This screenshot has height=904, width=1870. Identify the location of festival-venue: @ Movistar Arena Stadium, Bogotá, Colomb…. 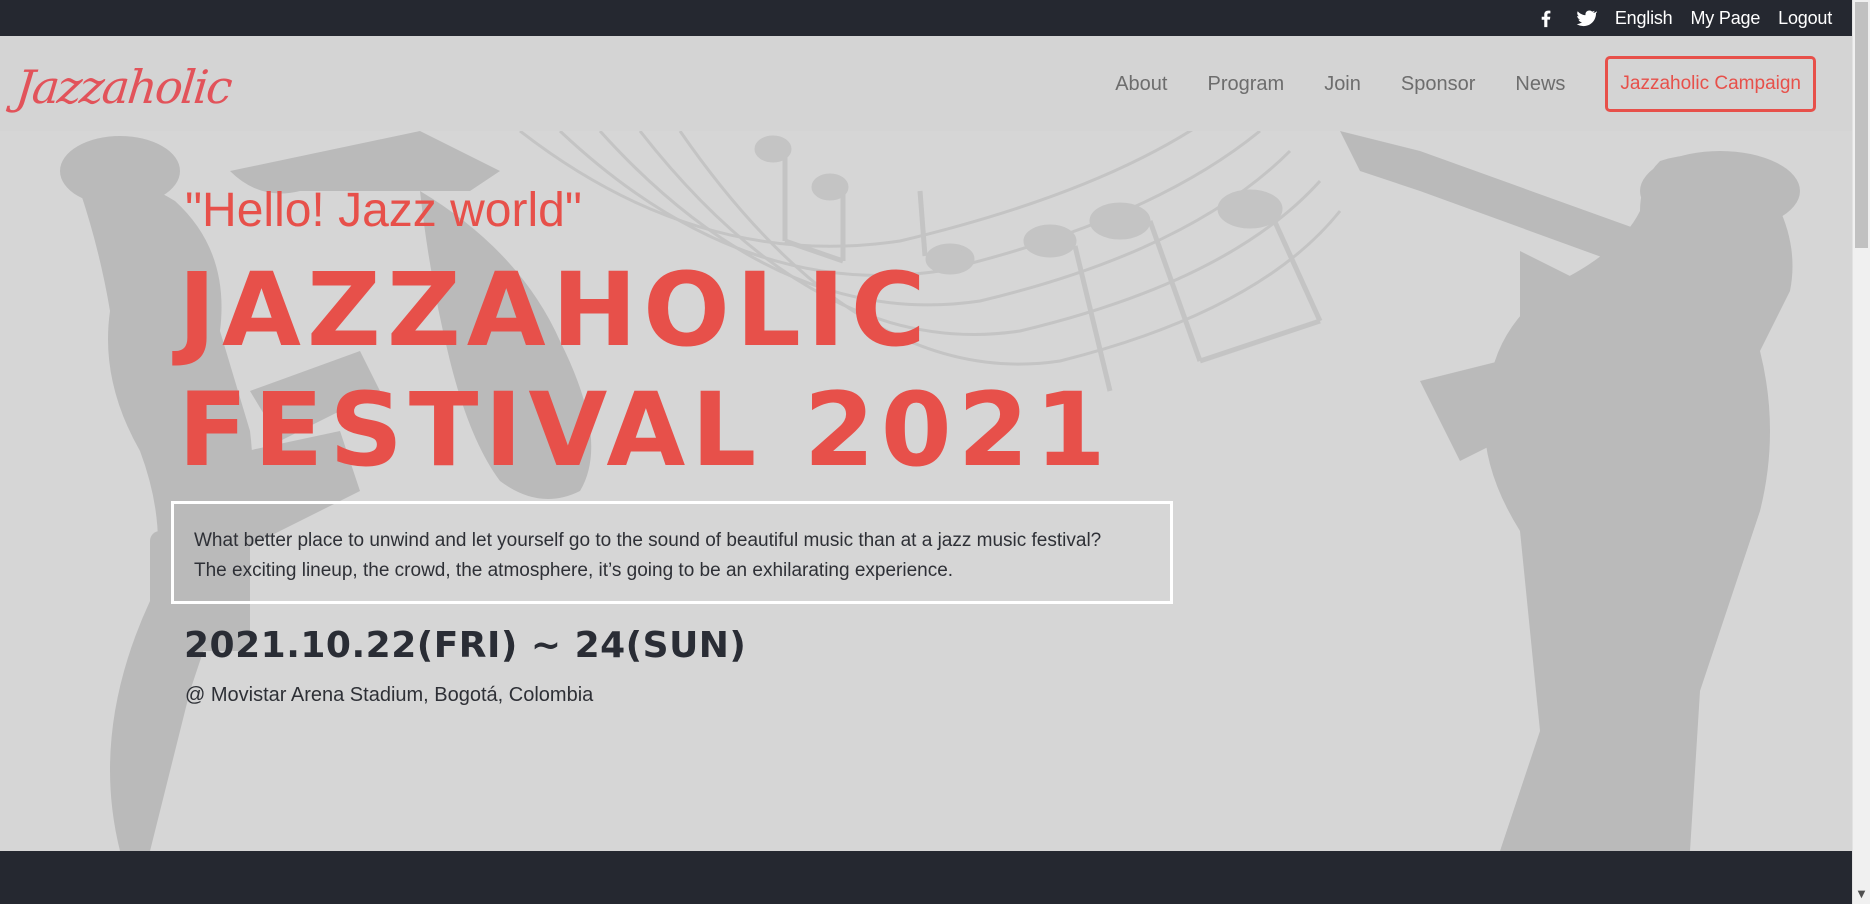
(389, 695).